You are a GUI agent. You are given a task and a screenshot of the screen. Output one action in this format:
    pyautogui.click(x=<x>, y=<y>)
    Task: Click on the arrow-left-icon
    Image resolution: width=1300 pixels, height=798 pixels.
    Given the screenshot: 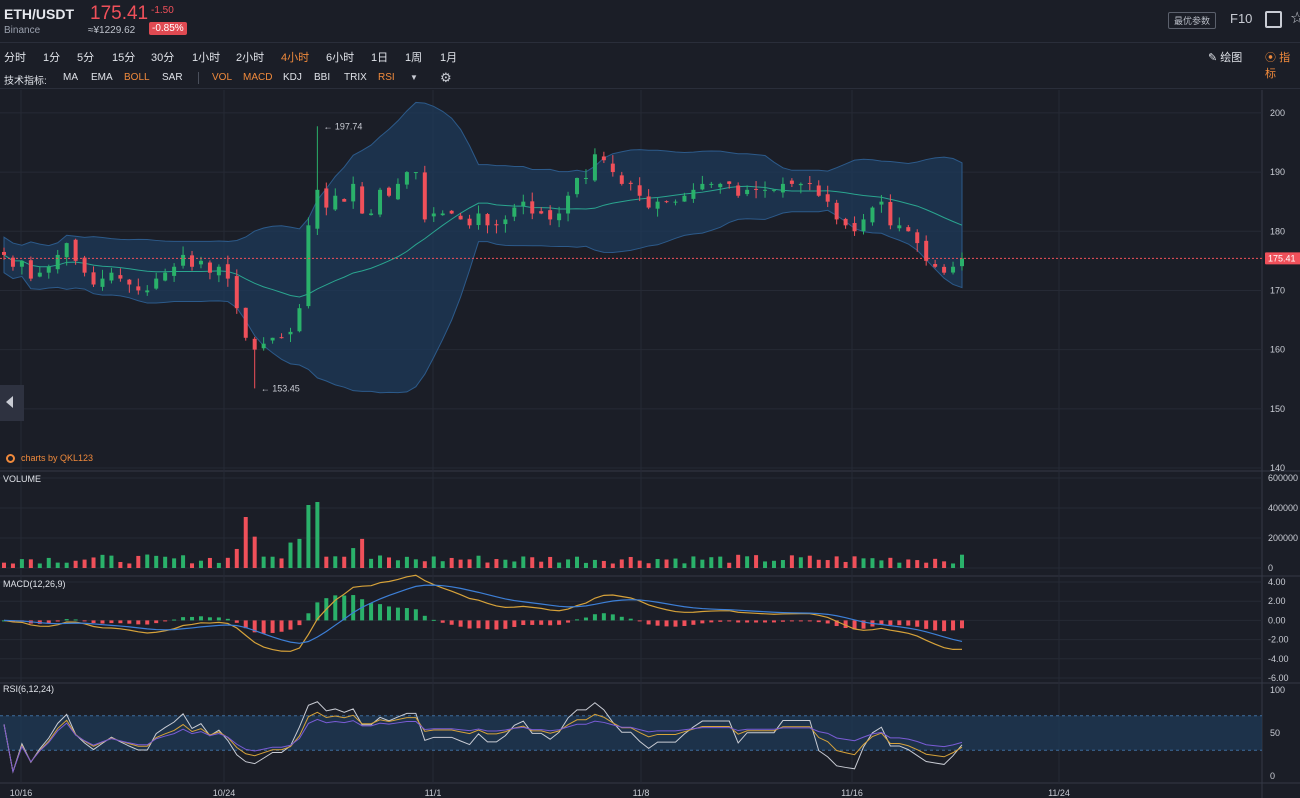 What is the action you would take?
    pyautogui.click(x=9, y=402)
    